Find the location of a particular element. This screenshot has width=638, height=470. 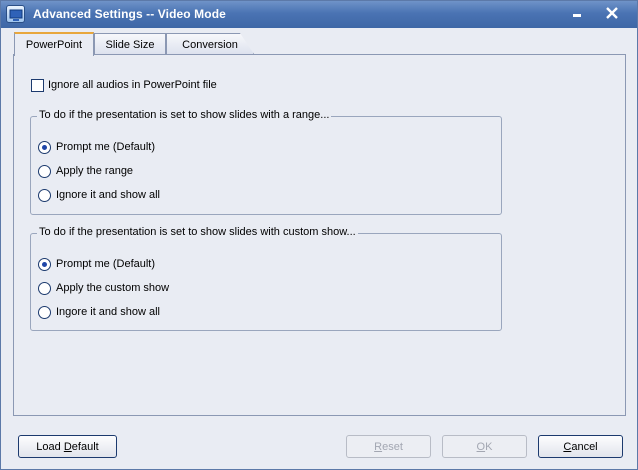

custom-ignore-label: Ingore it and show all is located at coordinates (108, 312).